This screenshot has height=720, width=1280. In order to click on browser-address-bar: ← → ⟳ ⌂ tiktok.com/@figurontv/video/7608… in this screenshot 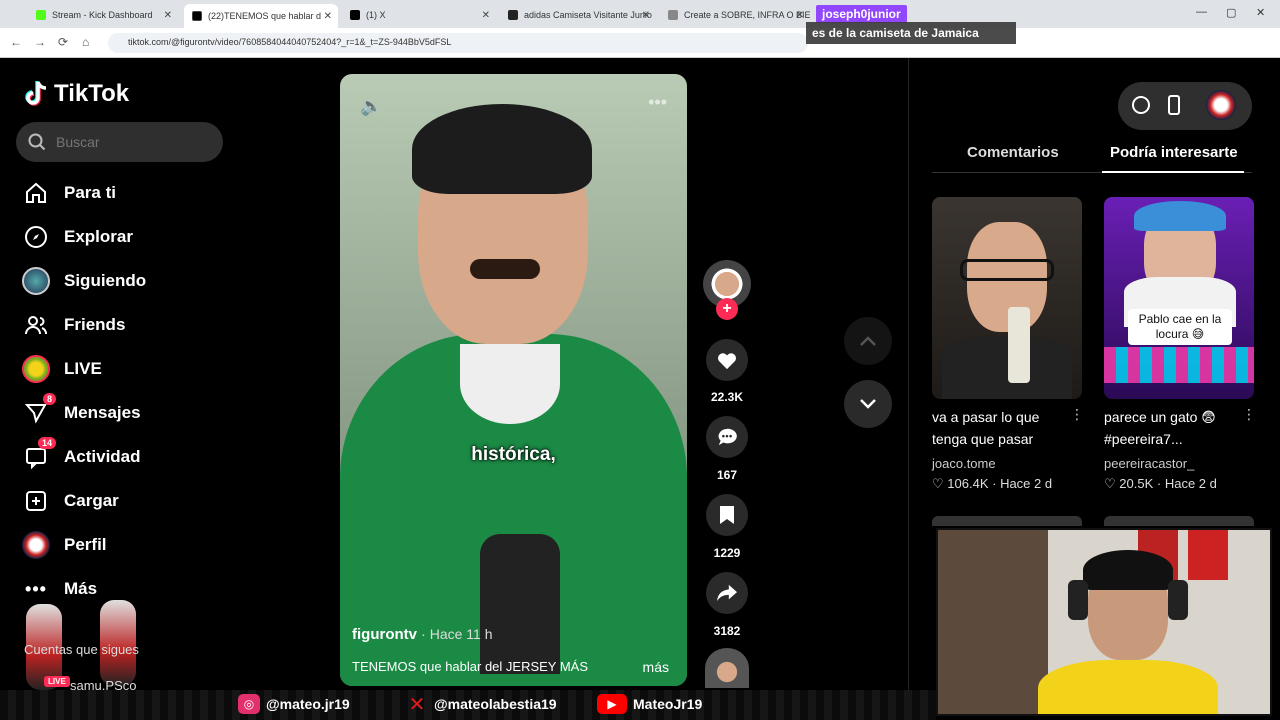, I will do `click(640, 43)`.